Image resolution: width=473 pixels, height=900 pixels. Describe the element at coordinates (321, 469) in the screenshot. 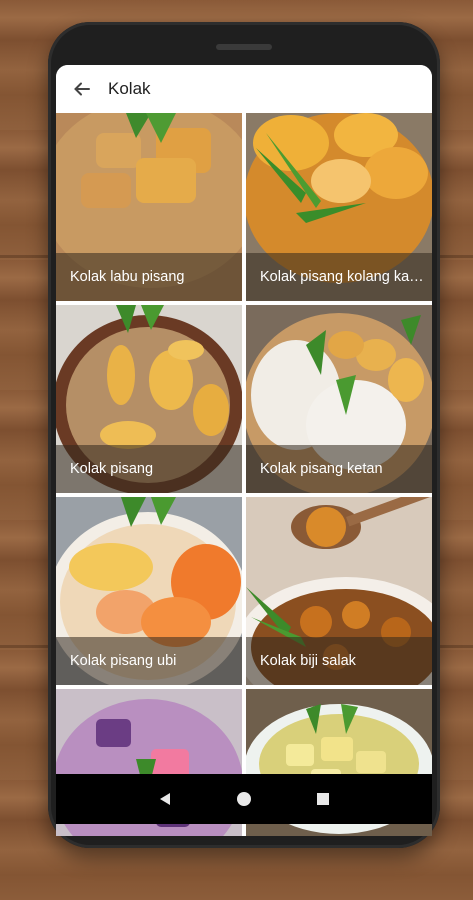

I see `recipe-title: Kolak pisang ketan` at that location.